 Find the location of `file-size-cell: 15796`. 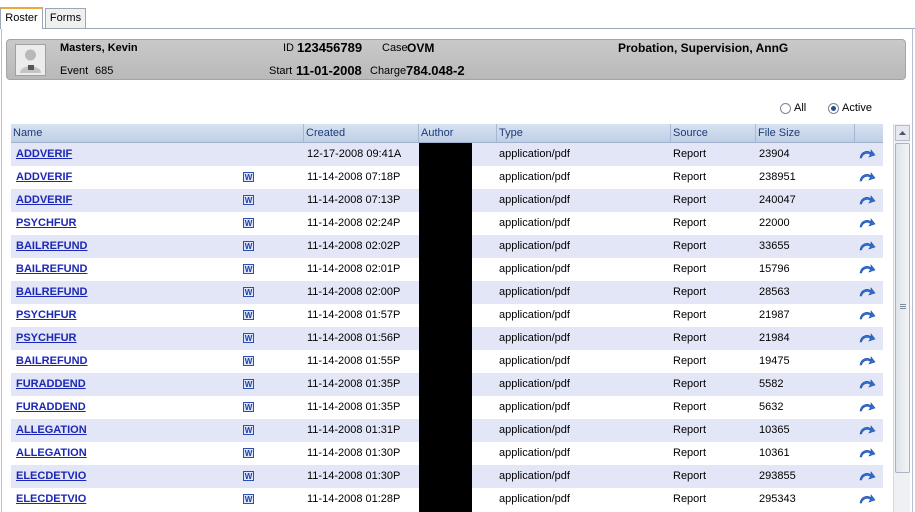

file-size-cell: 15796 is located at coordinates (774, 269).